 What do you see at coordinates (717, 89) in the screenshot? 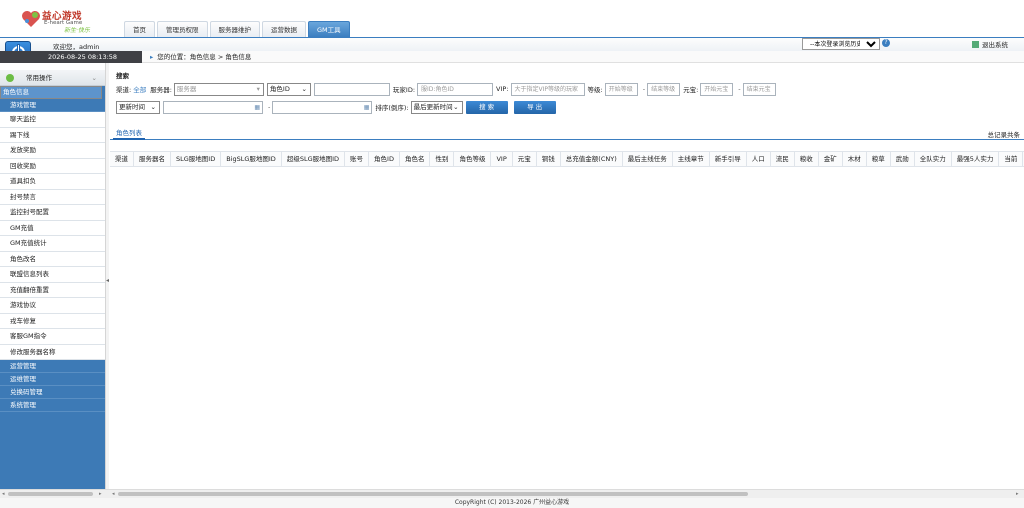
I see `yuanbao-start-input: 开始元宝` at bounding box center [717, 89].